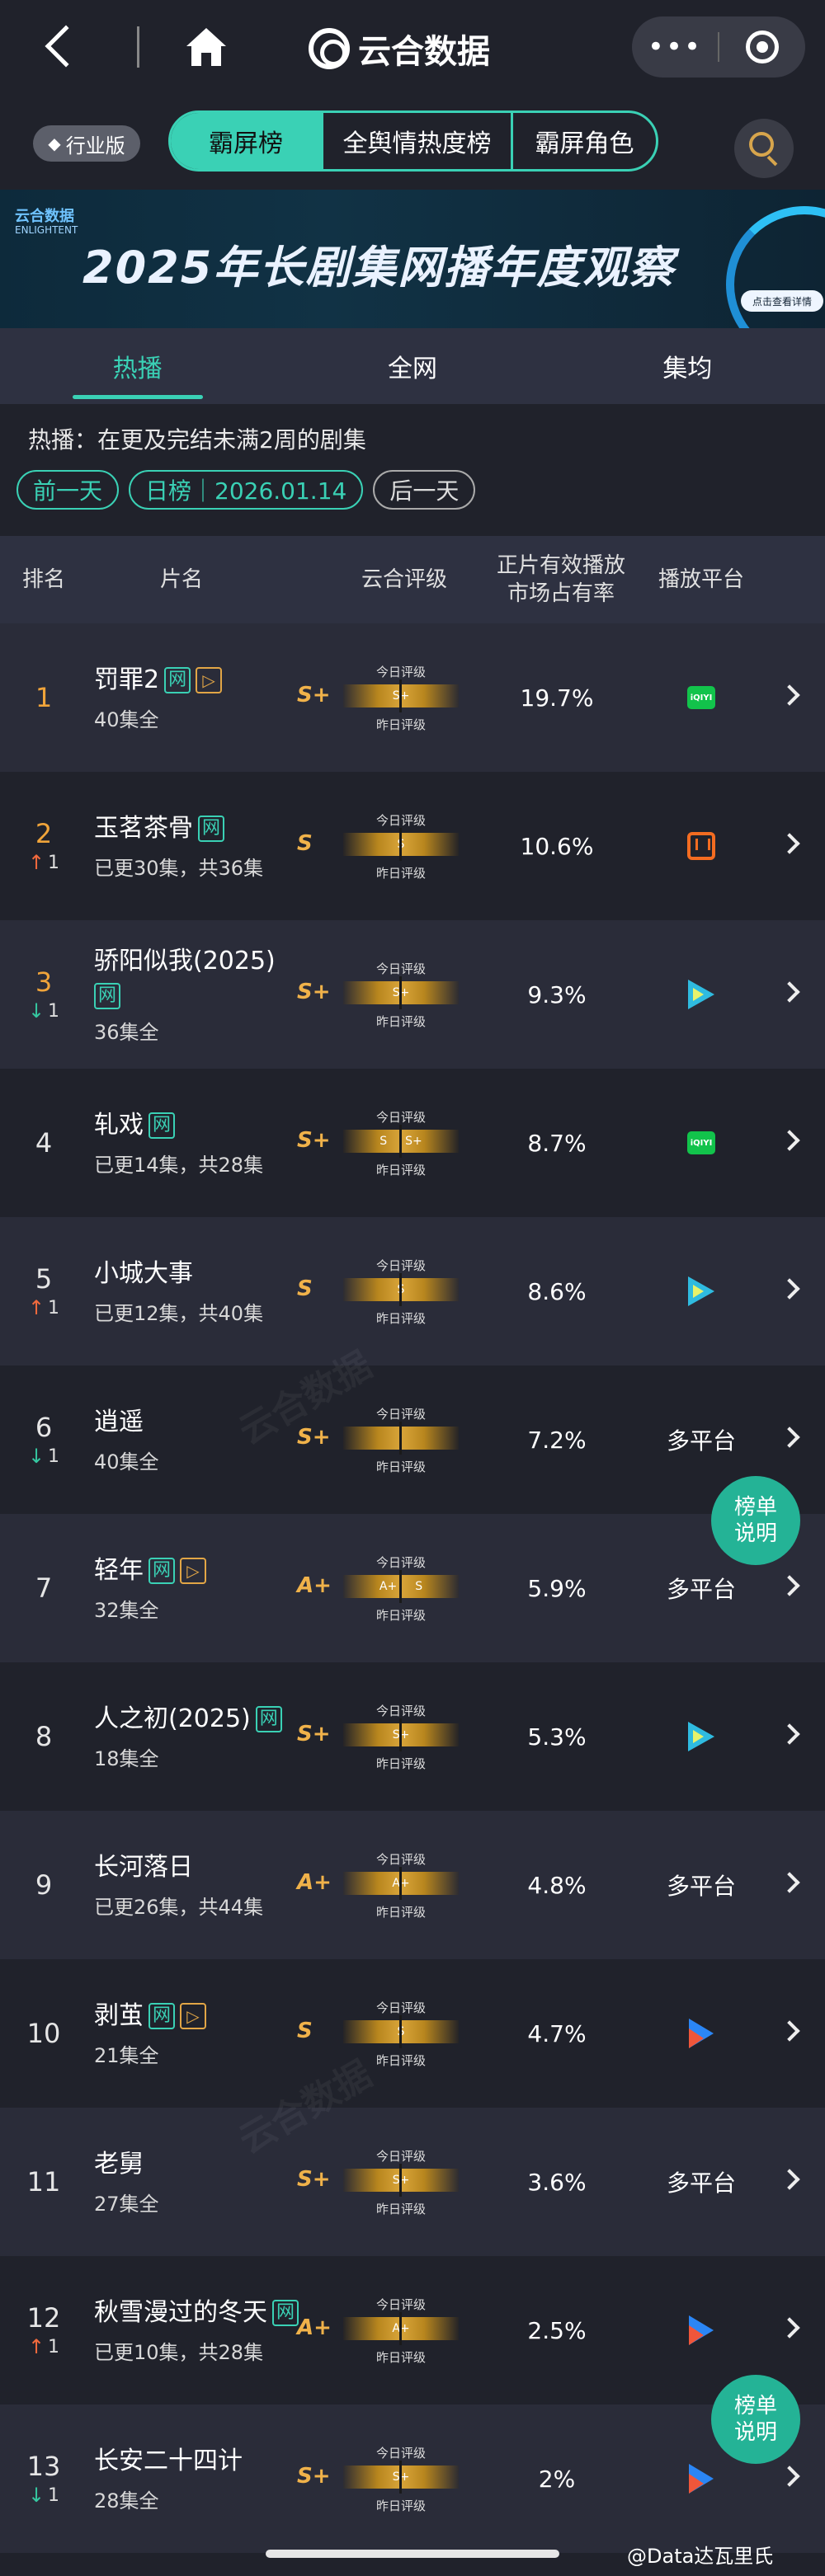 Image resolution: width=825 pixels, height=2576 pixels. What do you see at coordinates (412, 846) in the screenshot?
I see `table-row: 2↑1玉茗茶骨网已更30集，共36集S今日评级S昨日评级10.6%` at bounding box center [412, 846].